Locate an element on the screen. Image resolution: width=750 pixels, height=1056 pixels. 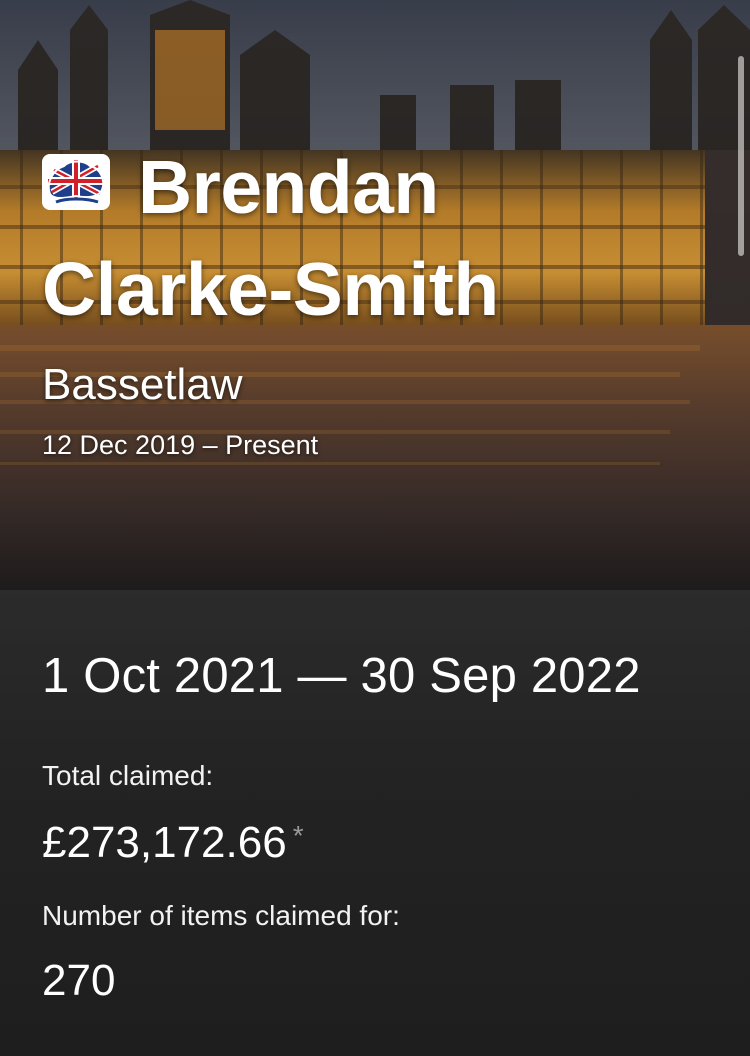
conservative-party-logo-icon is located at coordinates (76, 182).